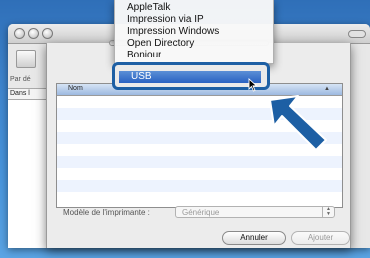 This screenshot has height=258, width=370. What do you see at coordinates (201, 212) in the screenshot?
I see `printer-model-value: Générique` at bounding box center [201, 212].